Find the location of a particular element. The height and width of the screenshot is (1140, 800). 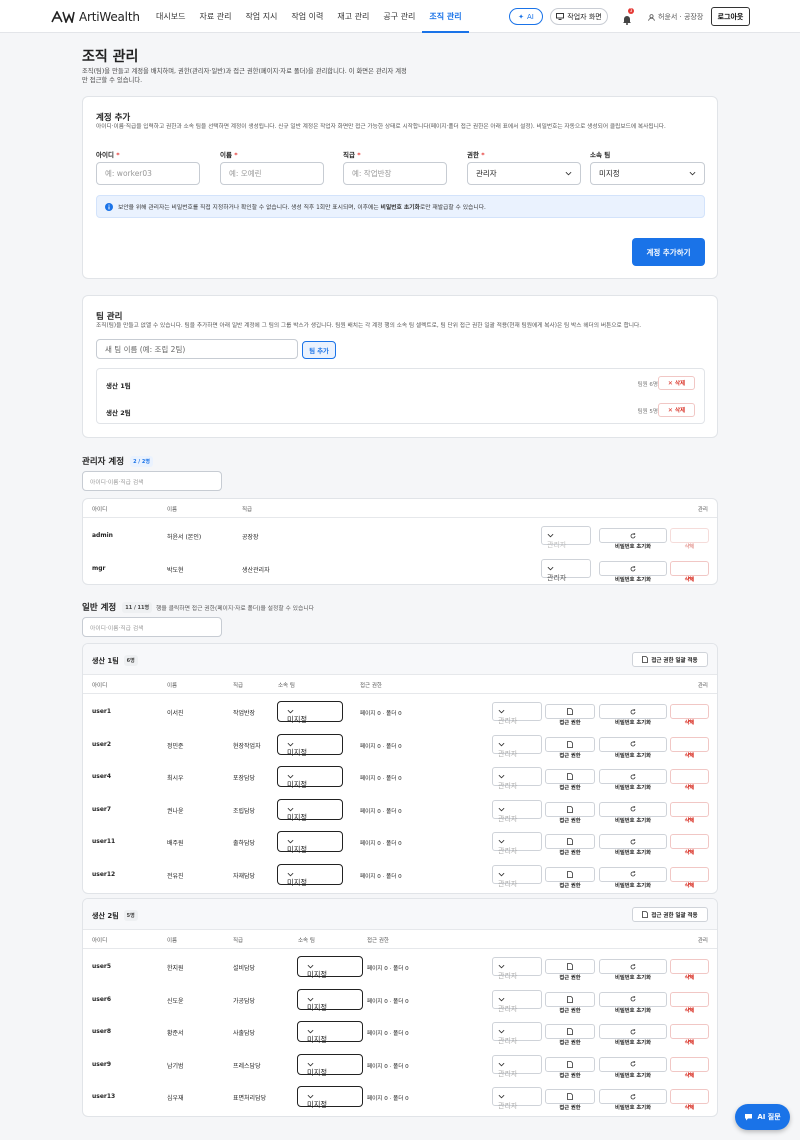

id-input: 예: worker03 is located at coordinates (148, 173).